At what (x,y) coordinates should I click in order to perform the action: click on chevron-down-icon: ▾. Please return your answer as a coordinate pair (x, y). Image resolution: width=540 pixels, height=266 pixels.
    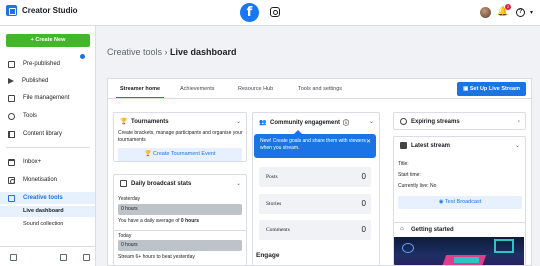
    Looking at the image, I should click on (531, 12).